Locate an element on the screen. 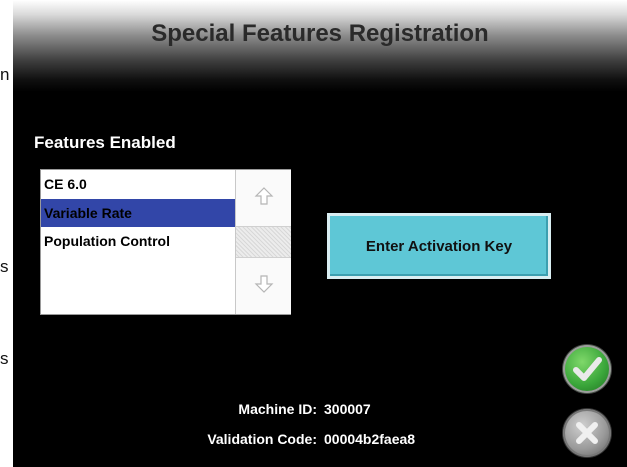 Image resolution: width=627 pixels, height=467 pixels. features-scrollbar is located at coordinates (263, 242).